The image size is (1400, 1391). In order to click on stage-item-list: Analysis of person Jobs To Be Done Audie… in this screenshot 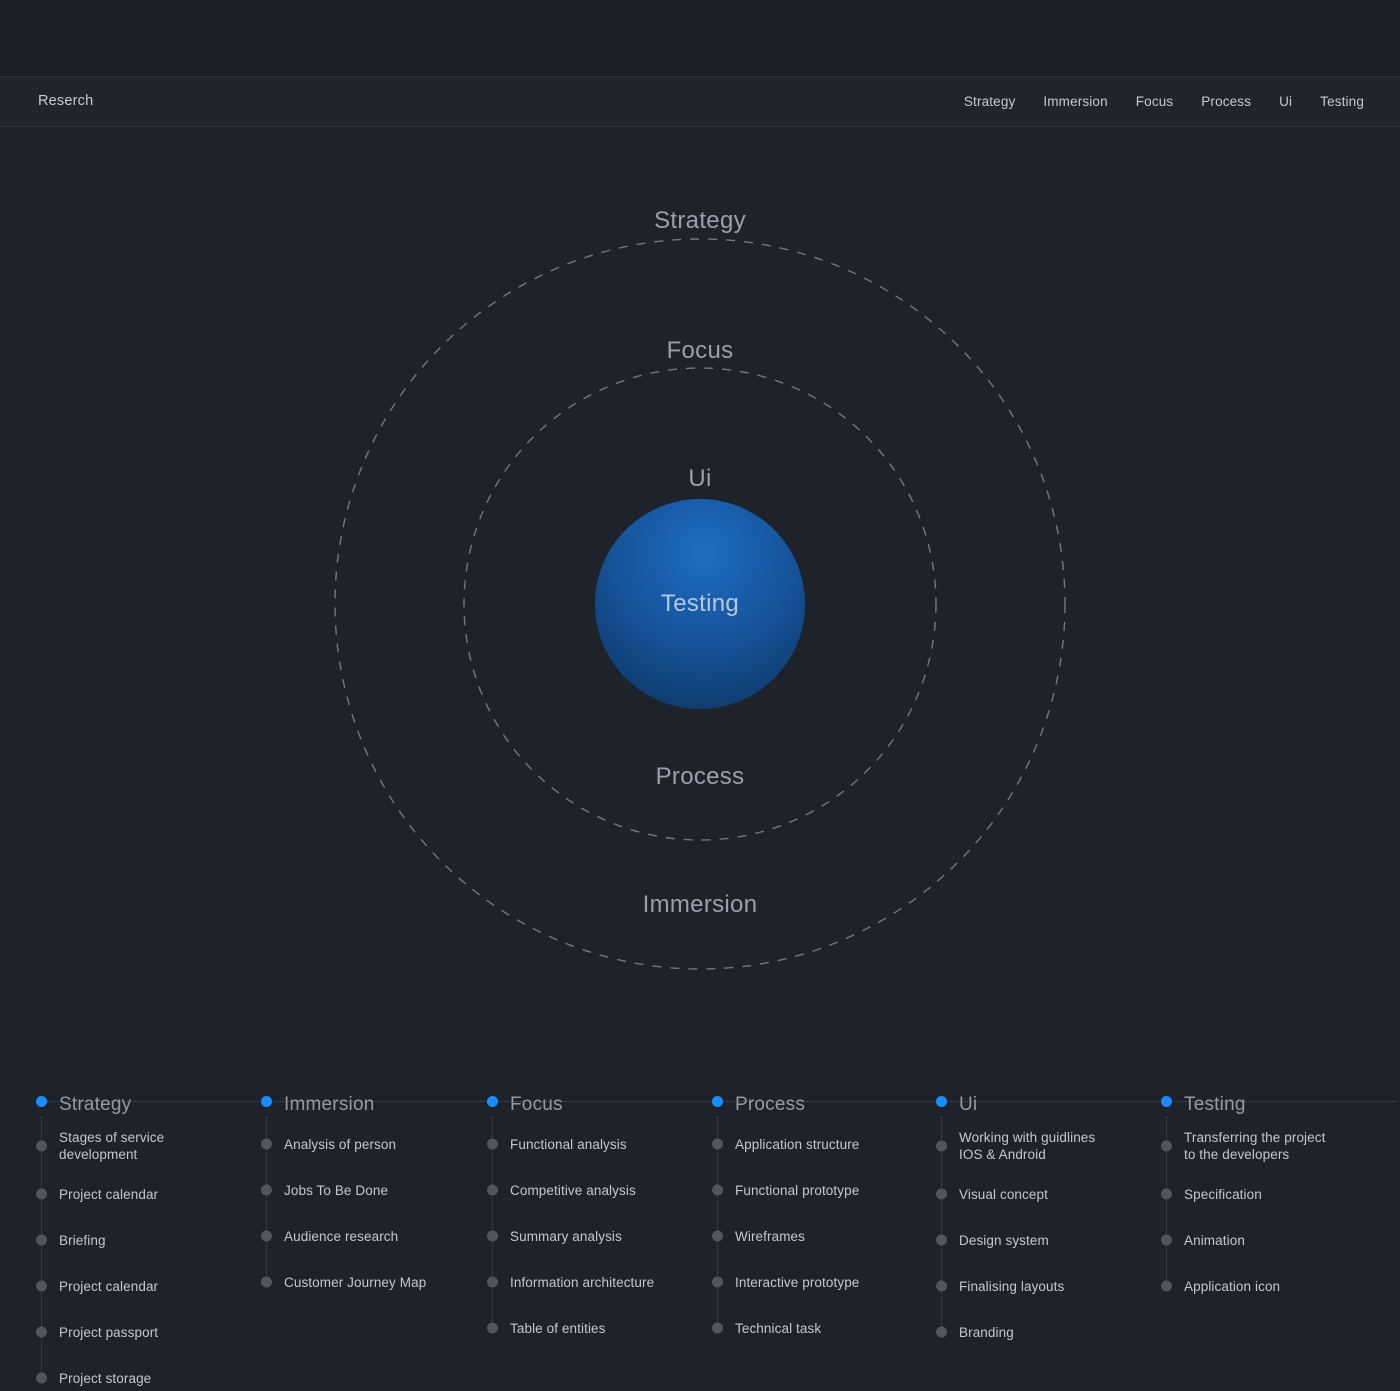, I will do `click(373, 1207)`.